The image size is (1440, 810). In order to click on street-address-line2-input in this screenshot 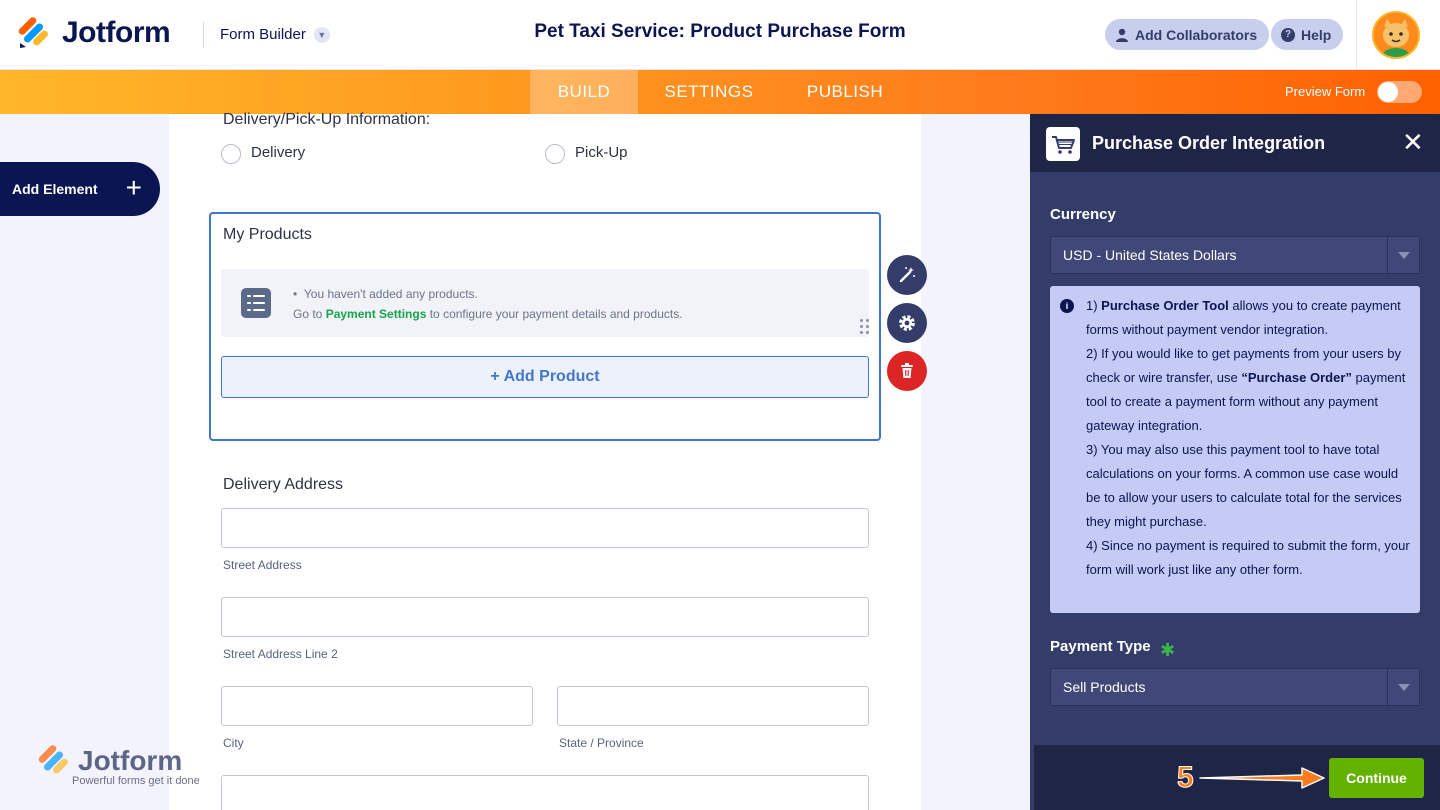, I will do `click(545, 617)`.